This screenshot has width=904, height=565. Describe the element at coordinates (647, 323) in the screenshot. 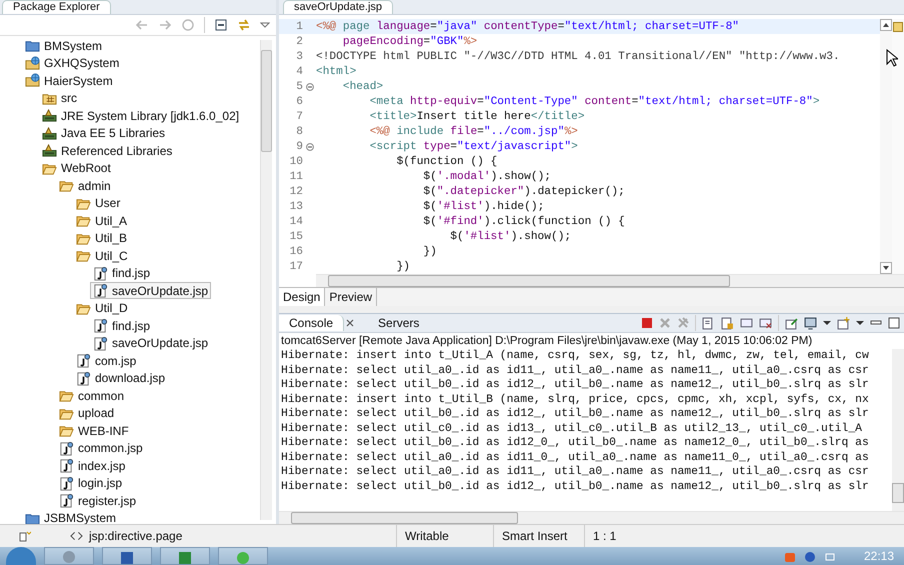

I see `stop-icon` at that location.